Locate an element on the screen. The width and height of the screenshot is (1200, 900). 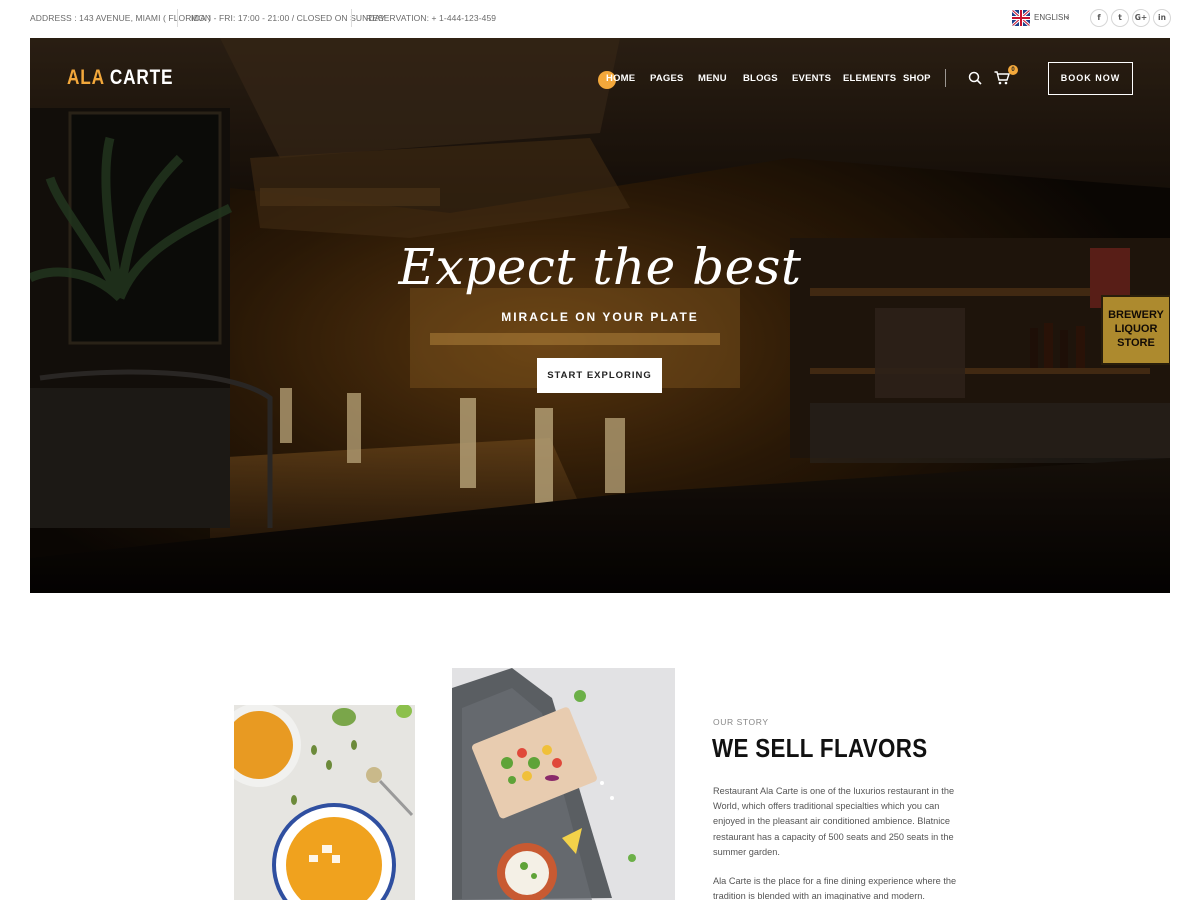
search-icon is located at coordinates (975, 80).